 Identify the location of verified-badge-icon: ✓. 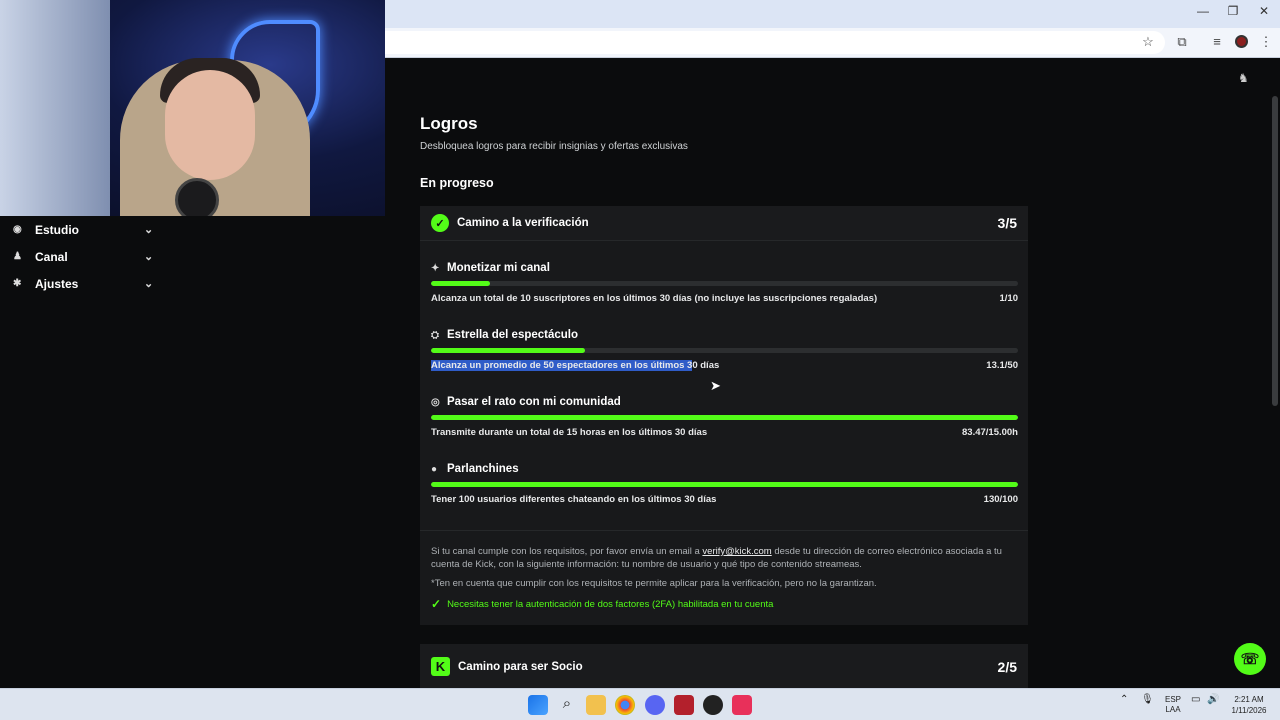
(440, 223).